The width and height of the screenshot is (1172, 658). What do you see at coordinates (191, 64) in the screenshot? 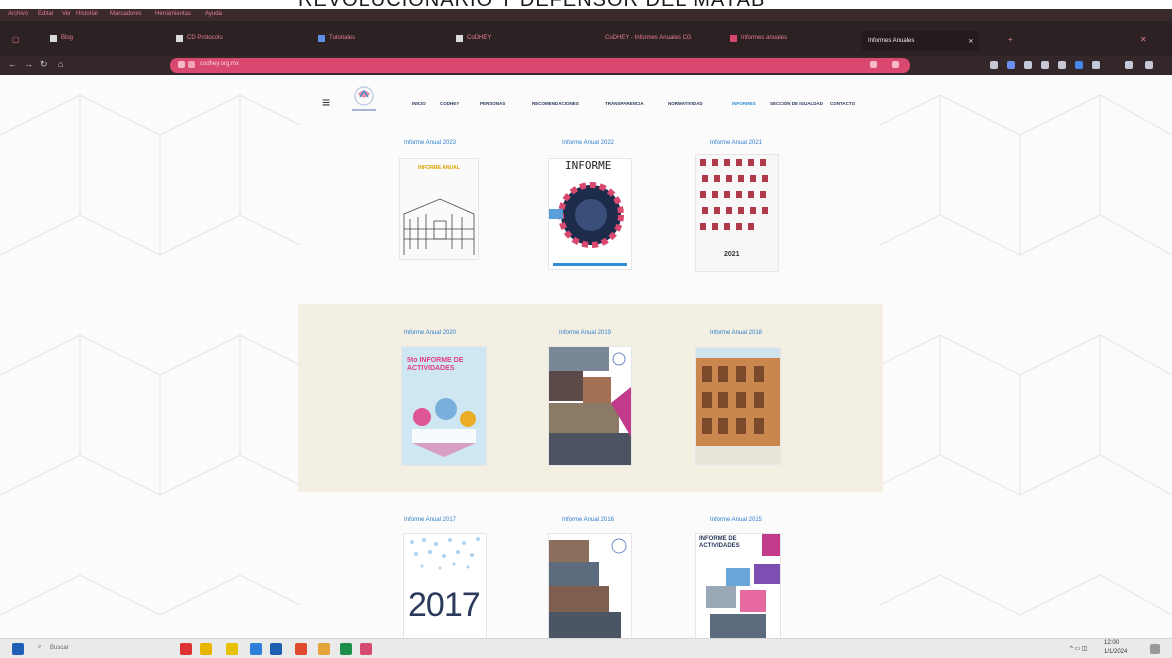
I see `lock-icon` at bounding box center [191, 64].